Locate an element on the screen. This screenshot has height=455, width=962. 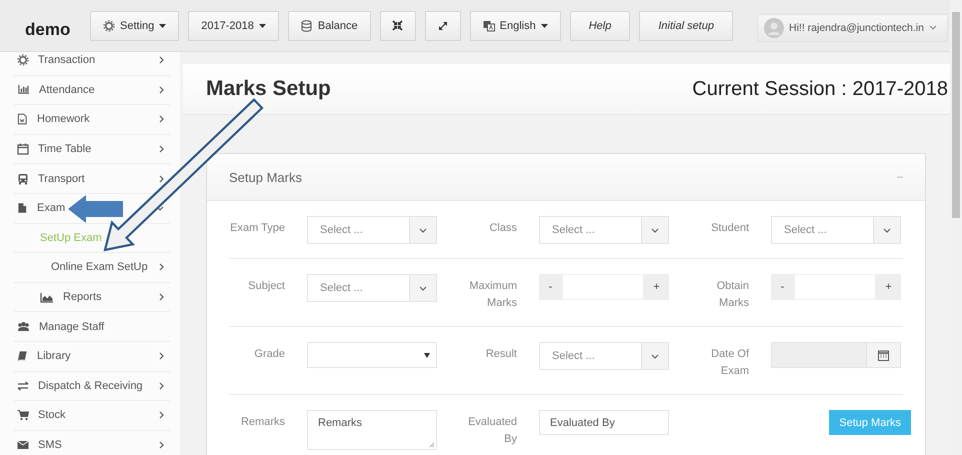
user-menu: Hi!! rajendra@junctiontech.in is located at coordinates (852, 28).